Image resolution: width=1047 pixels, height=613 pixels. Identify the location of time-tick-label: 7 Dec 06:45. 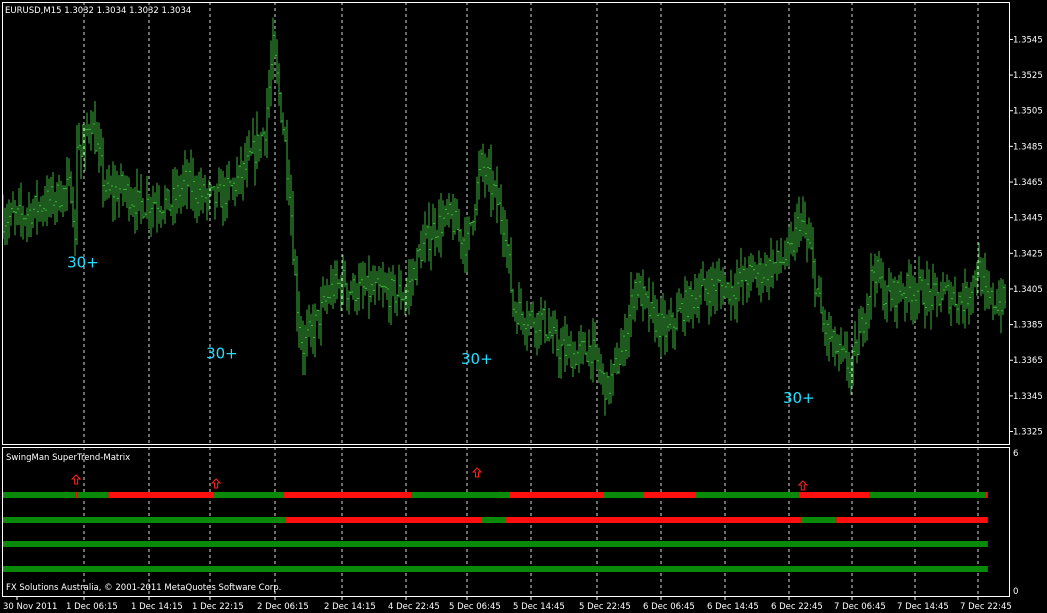
(860, 607).